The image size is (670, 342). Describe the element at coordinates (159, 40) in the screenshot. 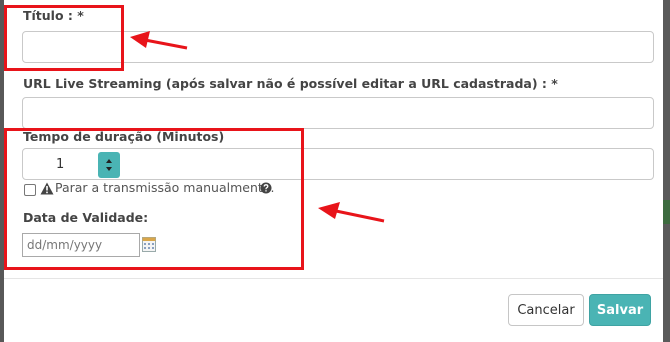

I see `arrow-icon-title` at that location.